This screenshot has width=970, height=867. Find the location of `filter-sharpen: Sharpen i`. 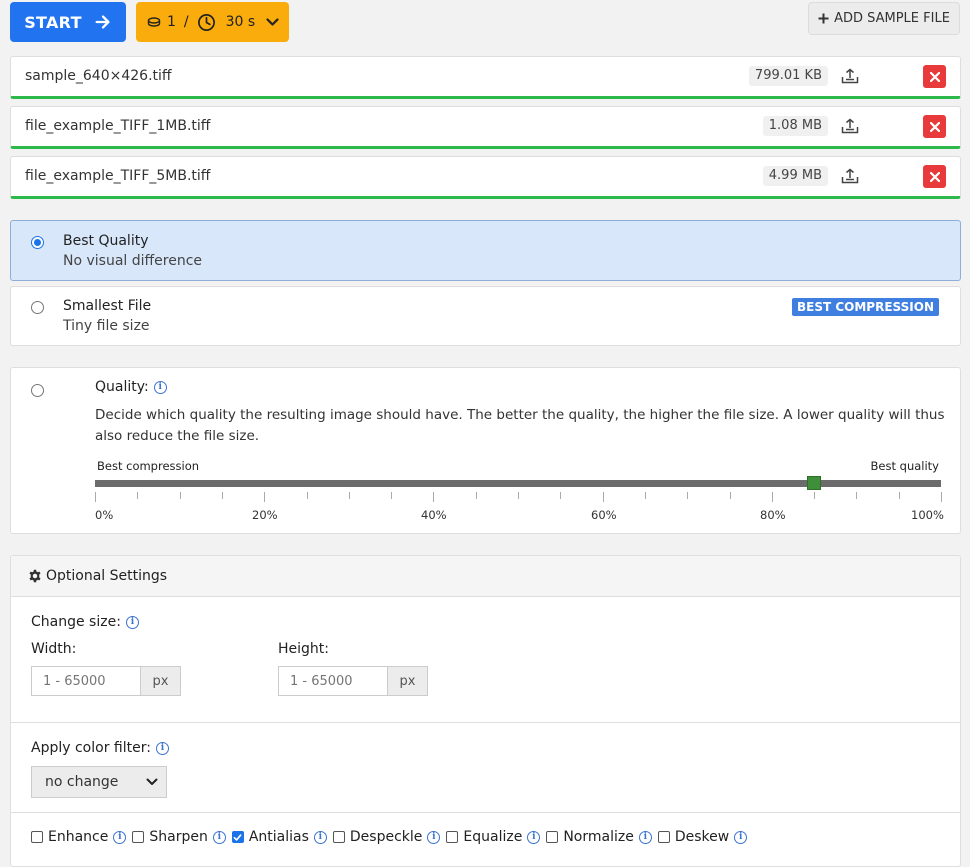

filter-sharpen: Sharpen i is located at coordinates (179, 837).